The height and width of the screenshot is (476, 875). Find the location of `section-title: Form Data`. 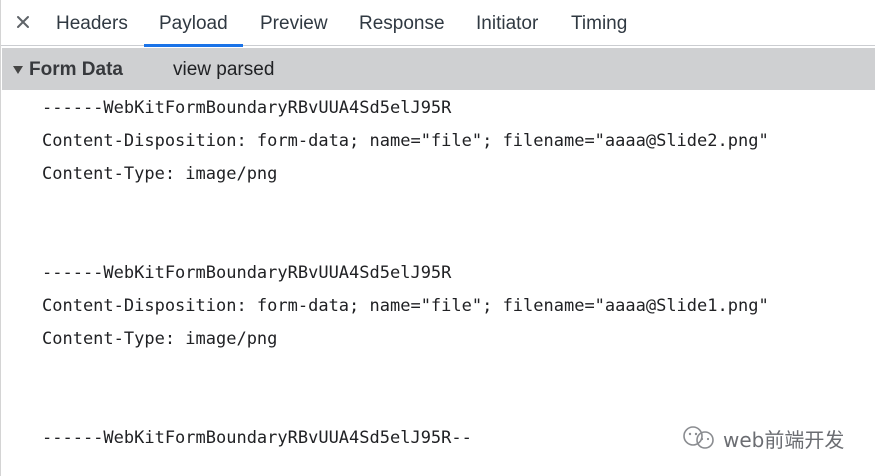

section-title: Form Data is located at coordinates (76, 69).